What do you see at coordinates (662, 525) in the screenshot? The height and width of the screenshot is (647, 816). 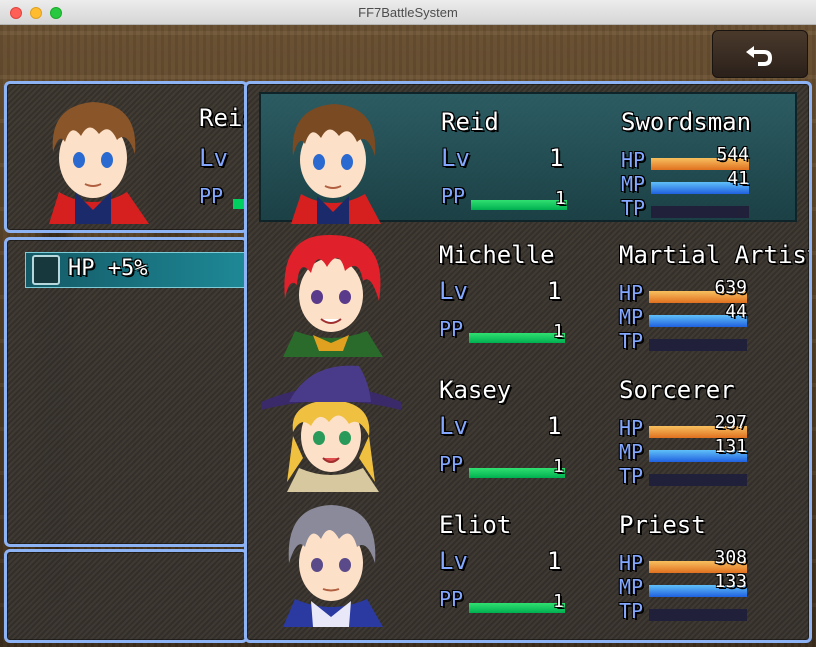 I see `member-class: Priest` at bounding box center [662, 525].